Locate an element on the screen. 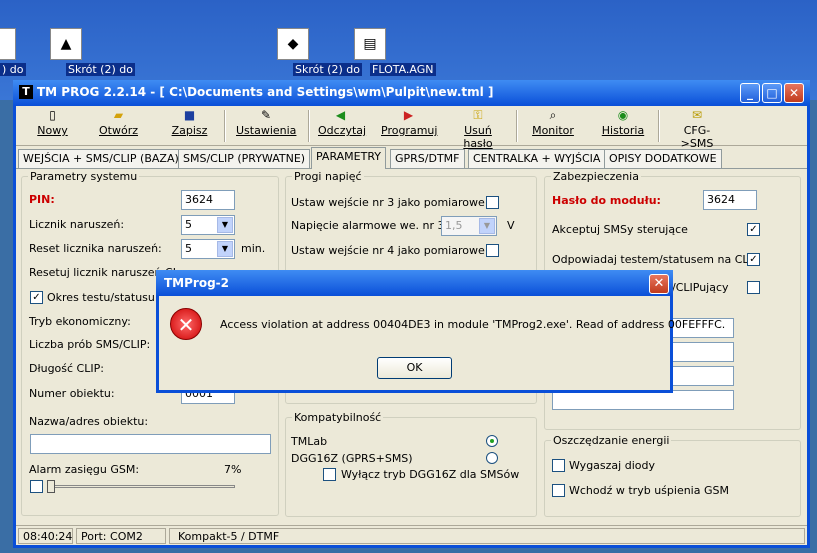  save-icon: ■ is located at coordinates (189, 115).